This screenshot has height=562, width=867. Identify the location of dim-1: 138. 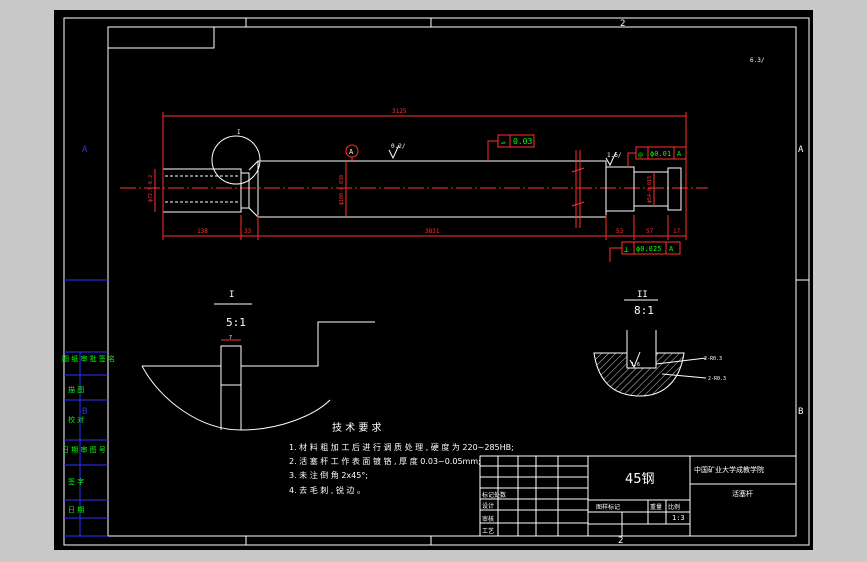
(202, 231).